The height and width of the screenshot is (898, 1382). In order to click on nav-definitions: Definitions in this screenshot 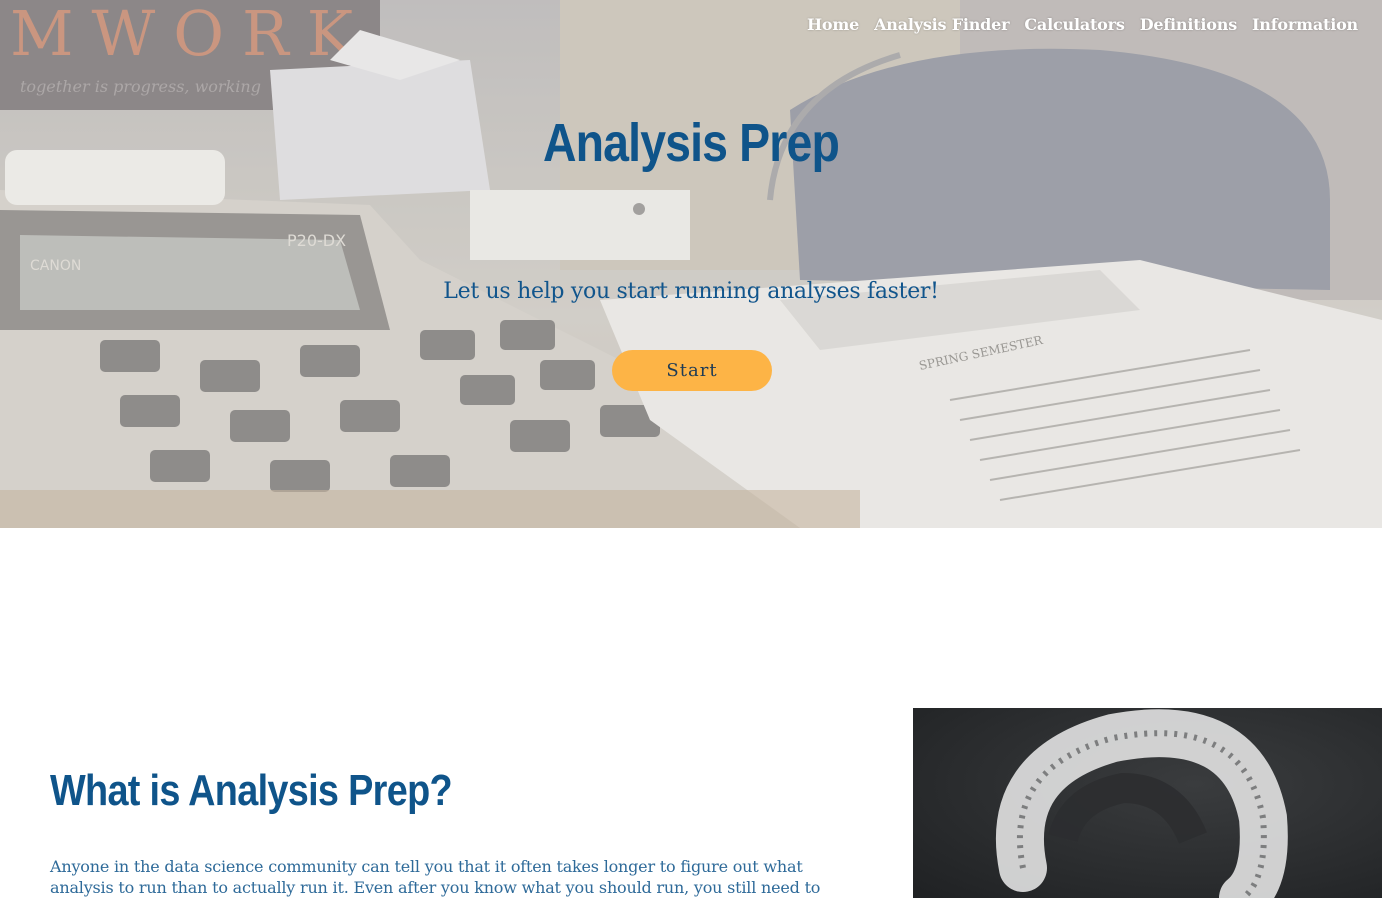, I will do `click(1189, 24)`.